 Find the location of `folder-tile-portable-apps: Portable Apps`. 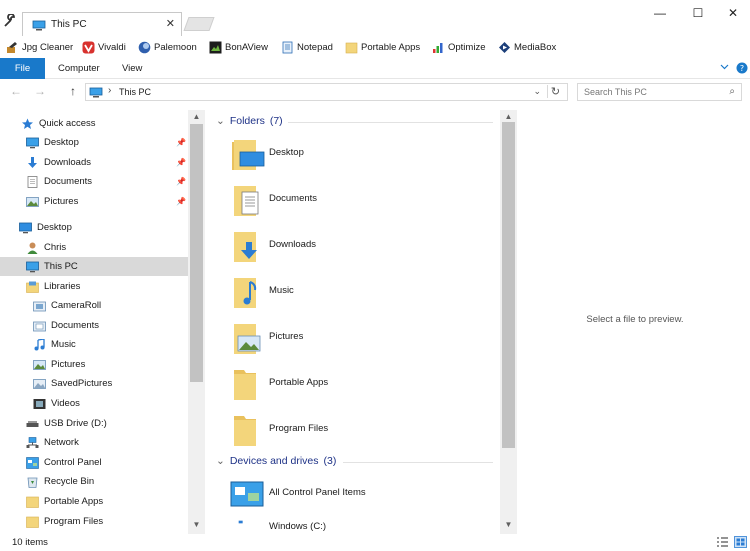

folder-tile-portable-apps: Portable Apps is located at coordinates (355, 388).